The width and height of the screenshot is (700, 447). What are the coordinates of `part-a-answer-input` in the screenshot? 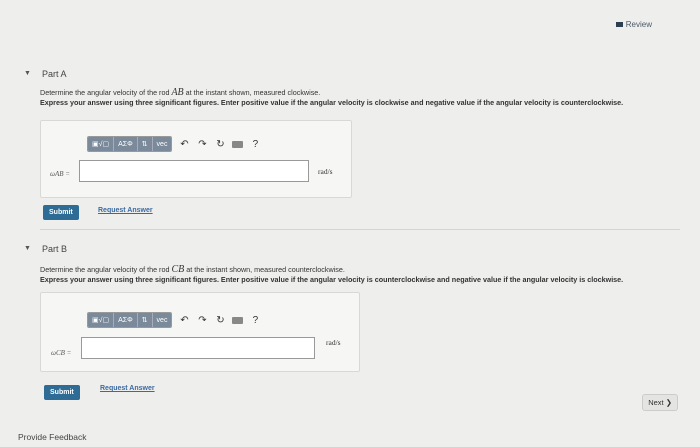 It's located at (194, 171).